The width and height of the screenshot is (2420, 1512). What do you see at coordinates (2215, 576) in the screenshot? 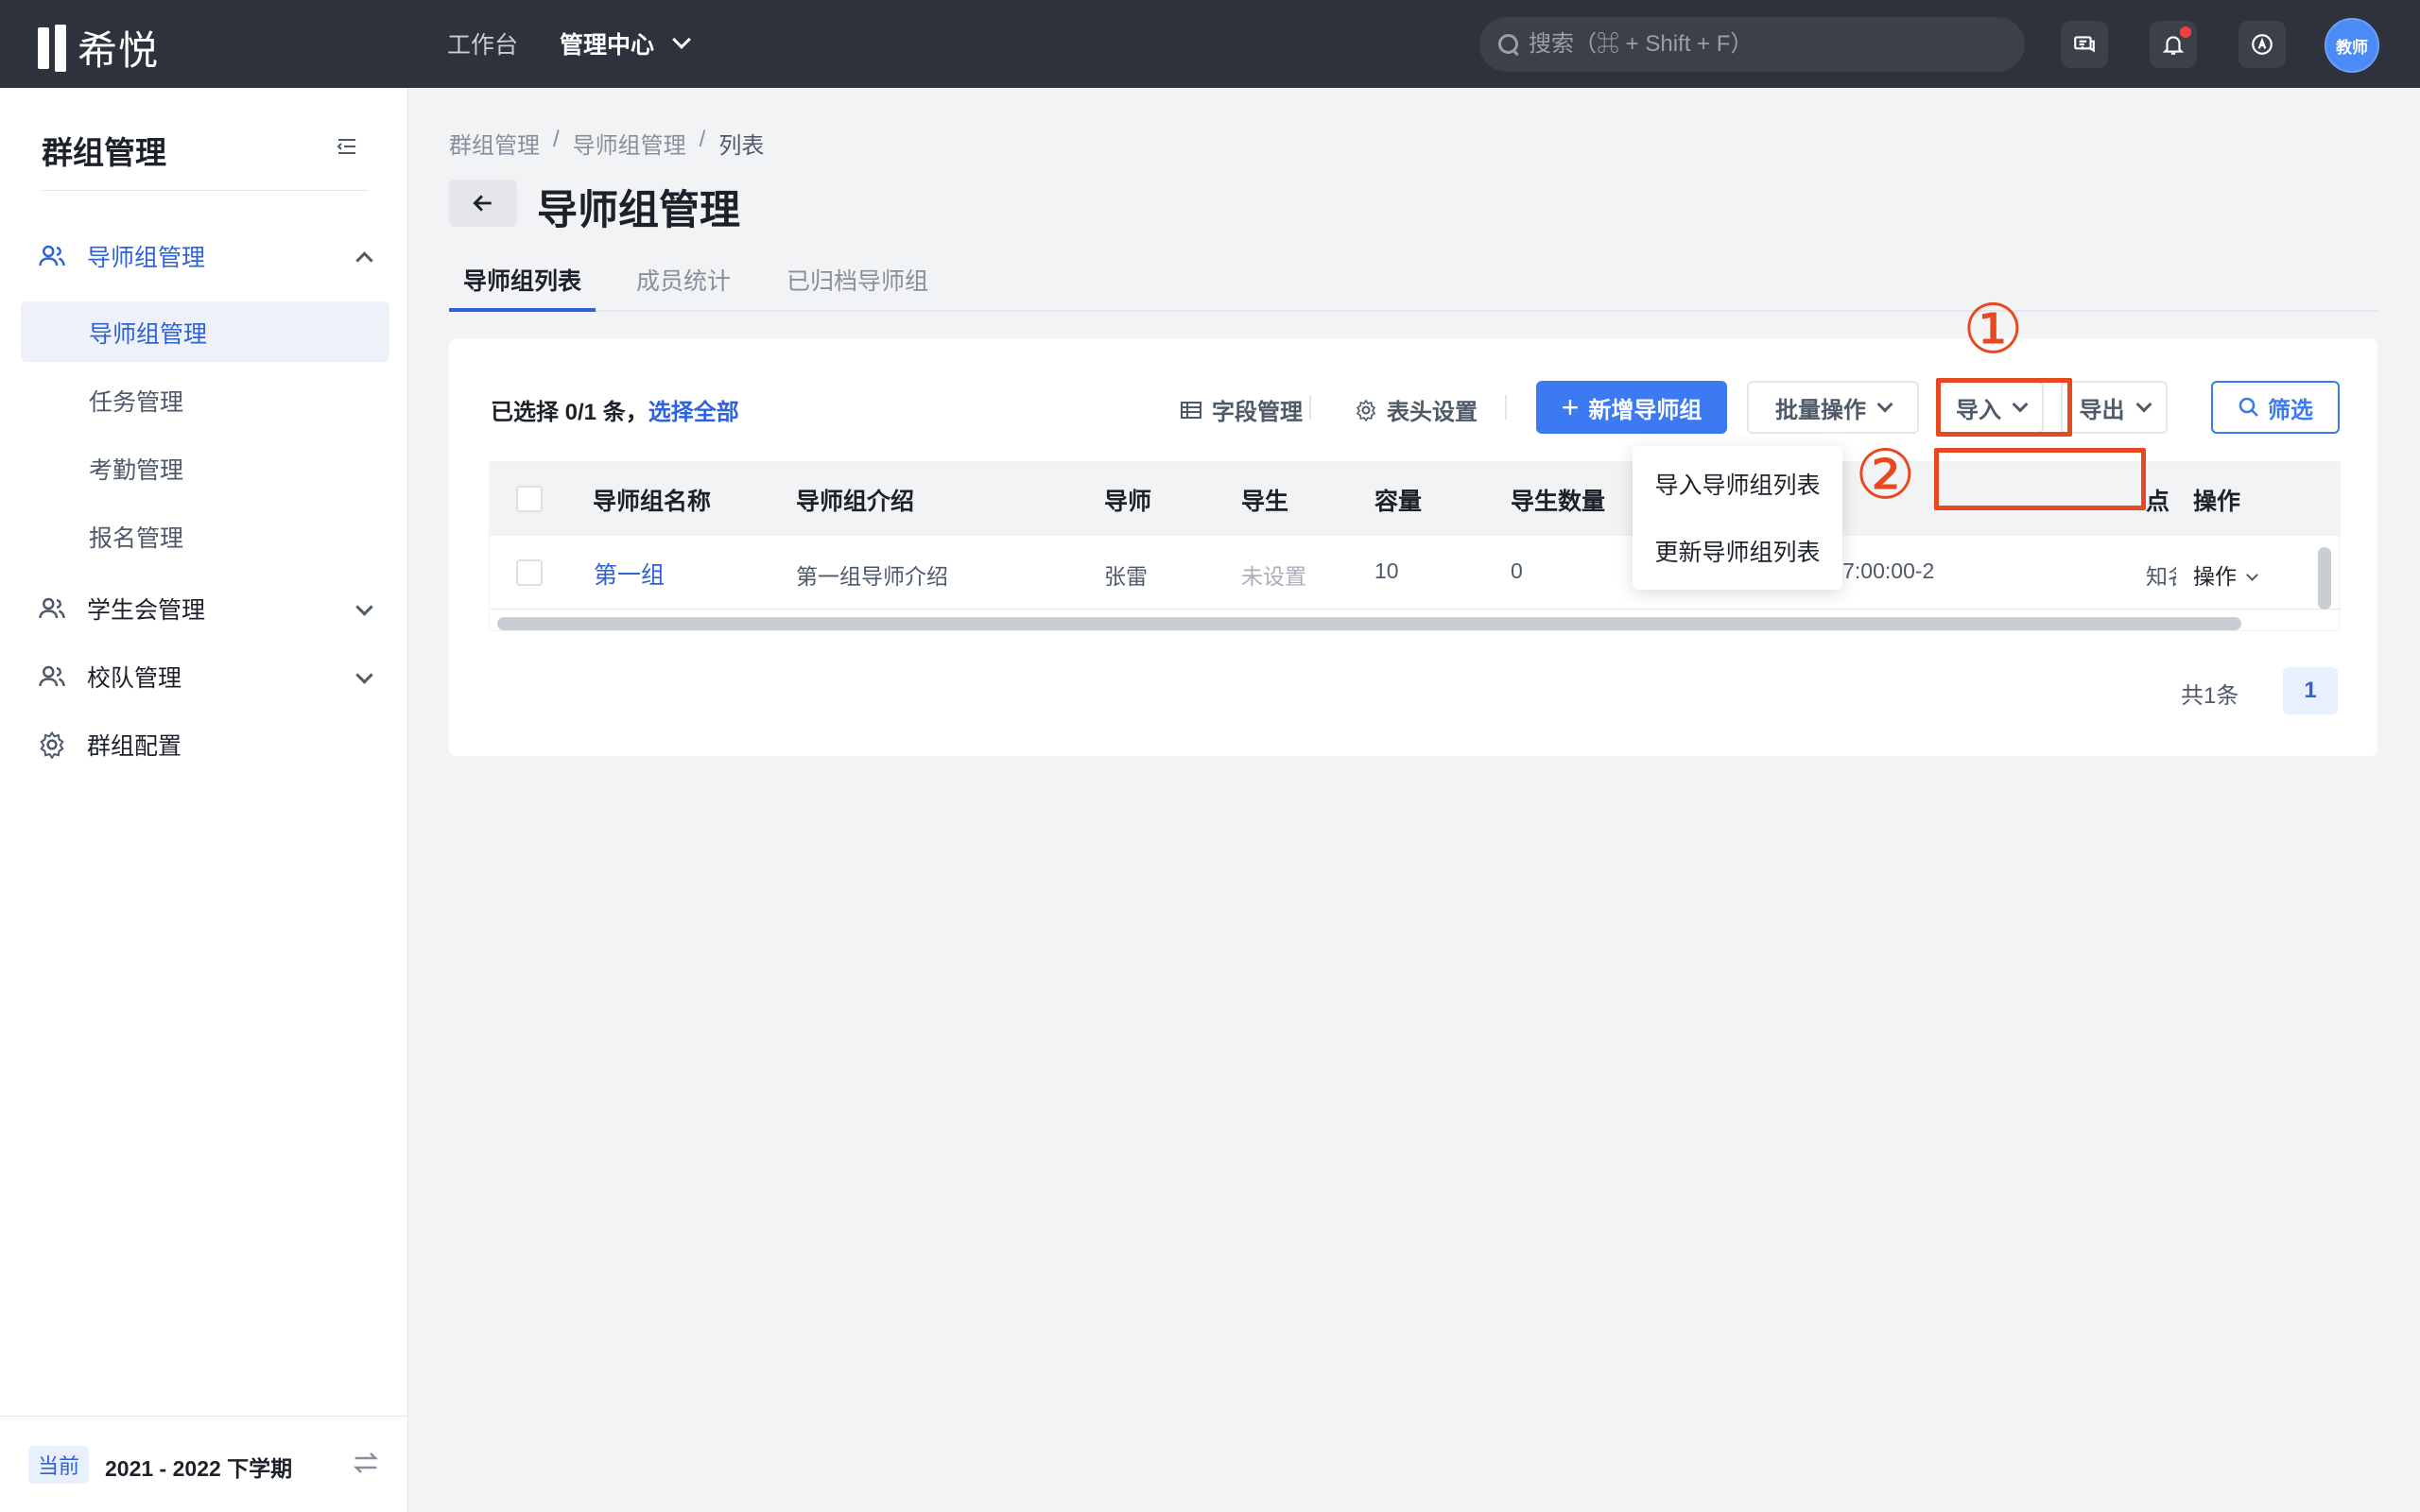
I see `row-ops-label: 操作` at bounding box center [2215, 576].